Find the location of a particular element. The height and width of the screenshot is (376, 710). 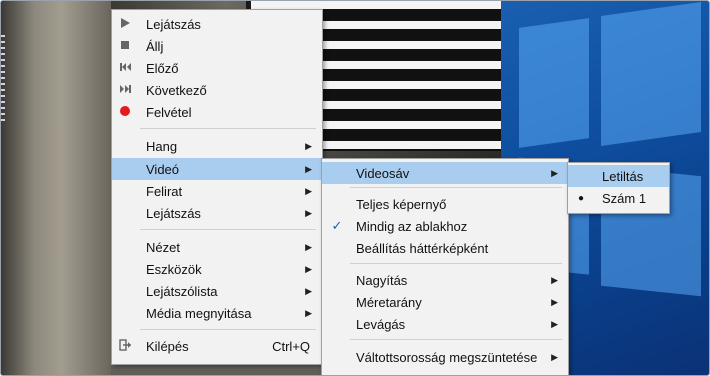

menu-item-crop: Levágás ▶ is located at coordinates (445, 324).